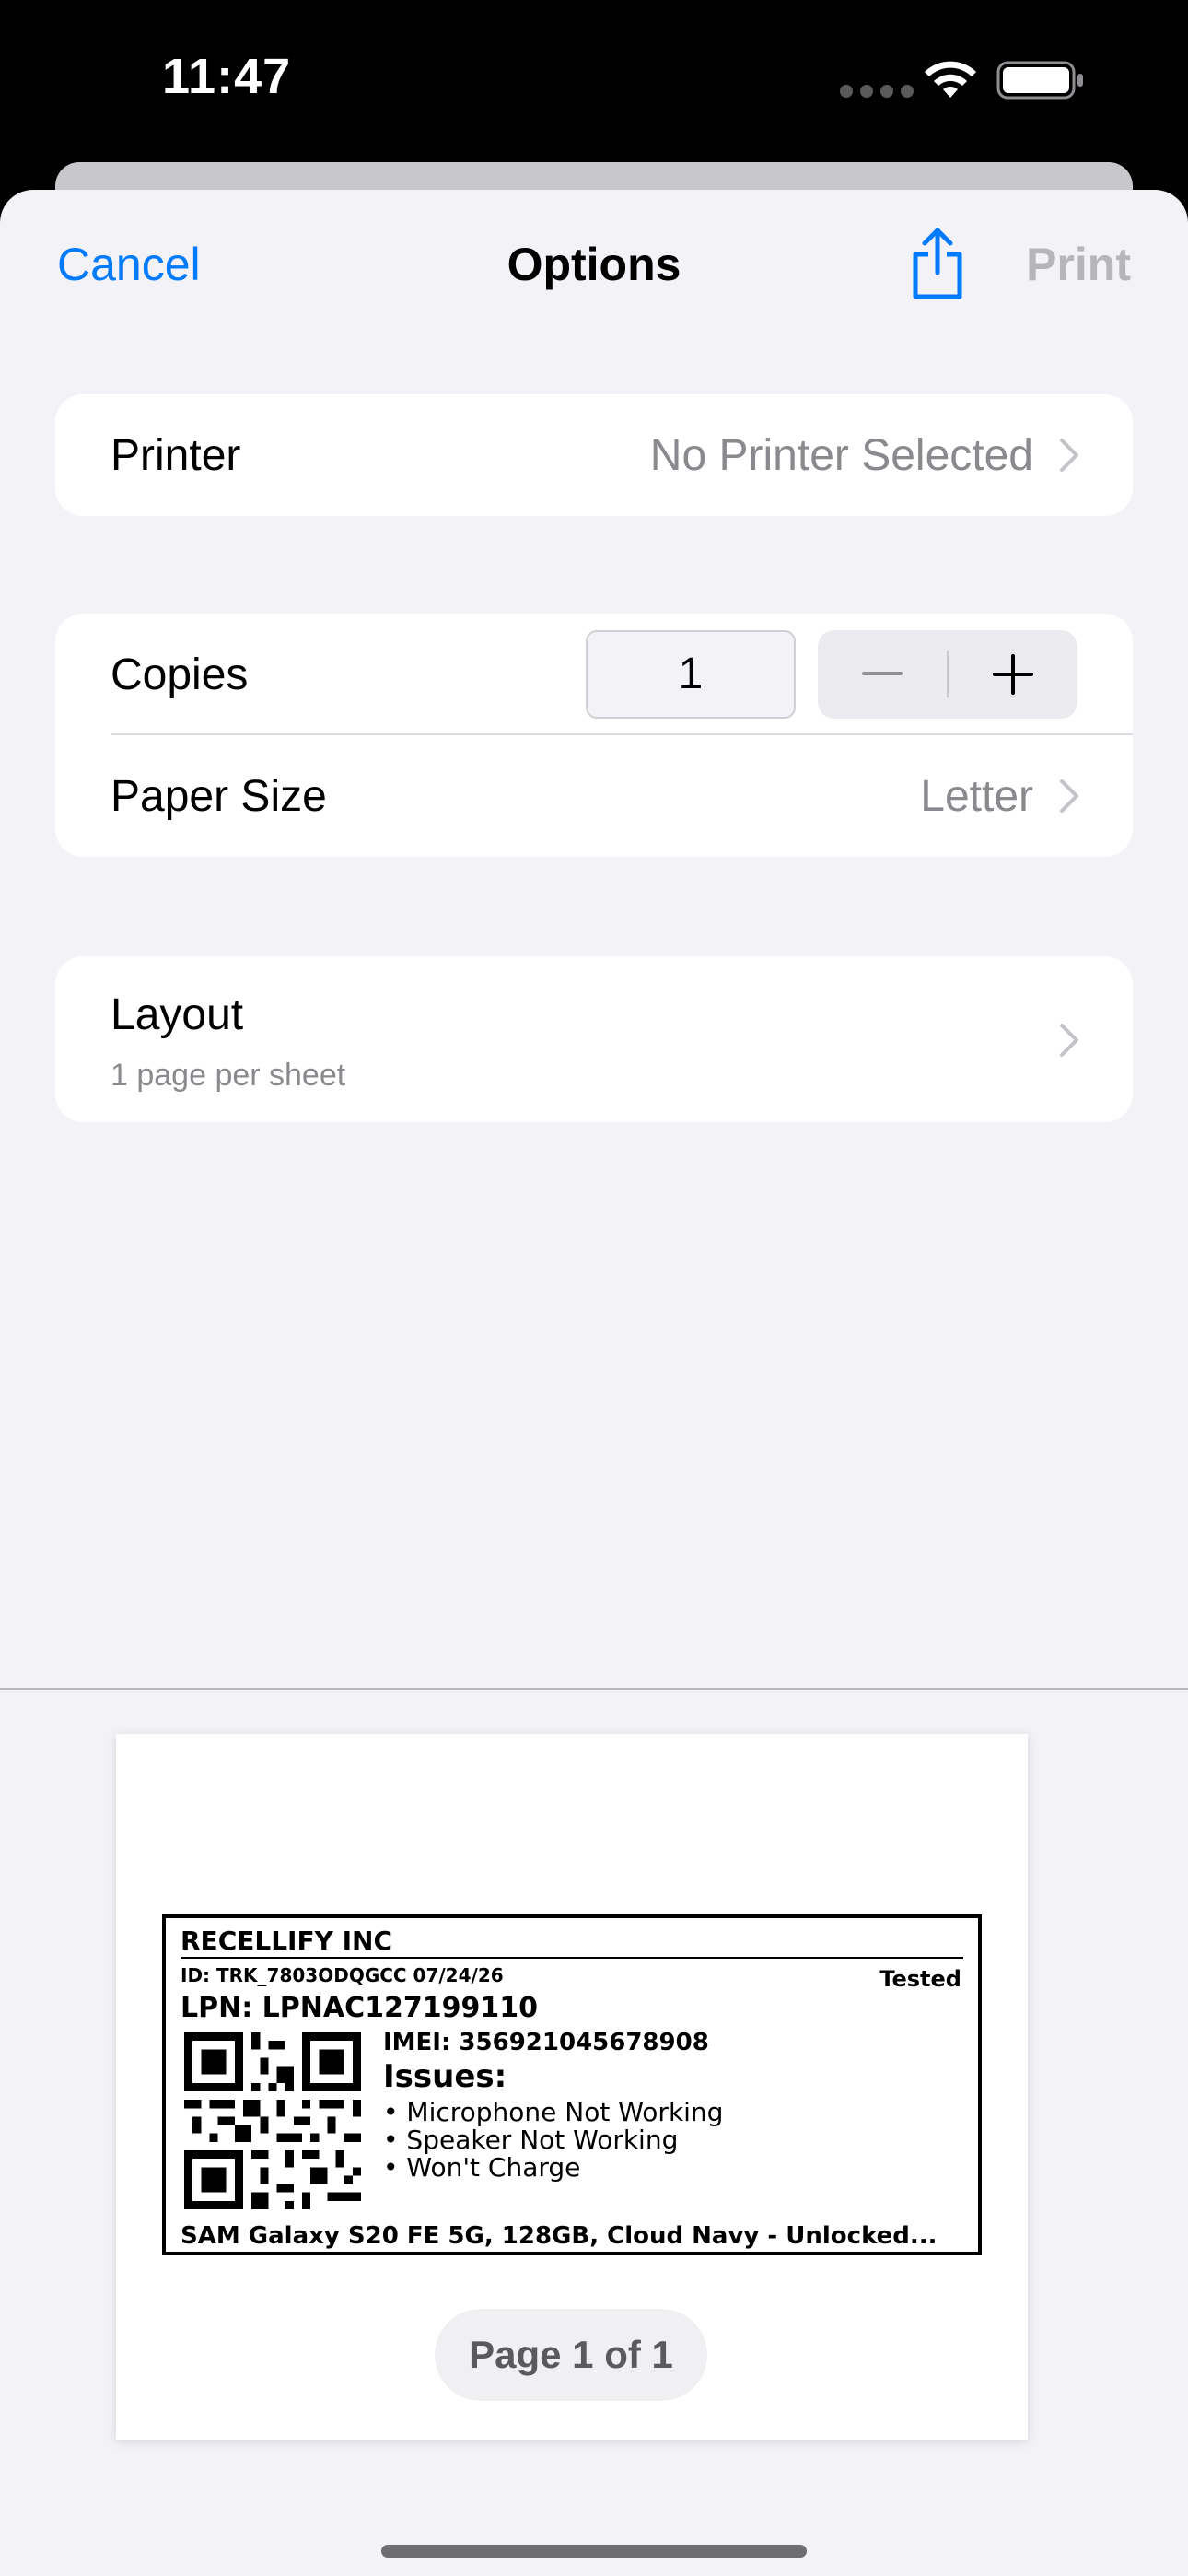 The width and height of the screenshot is (1188, 2576). I want to click on status-time: 11:47, so click(227, 76).